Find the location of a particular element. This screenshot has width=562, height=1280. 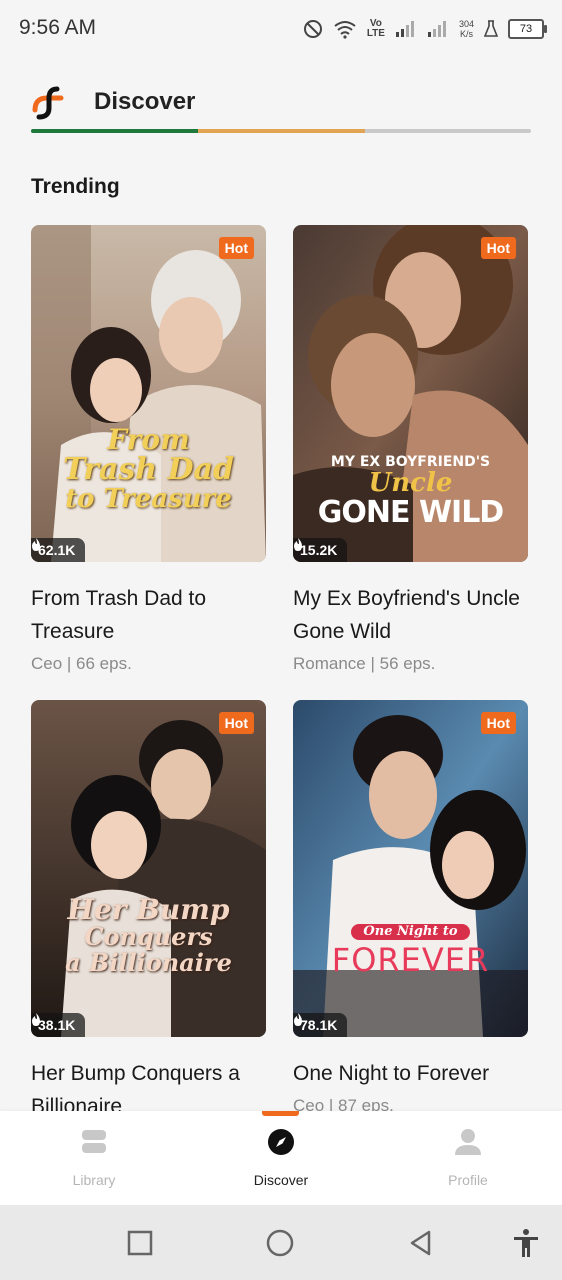

drama-meta: Ceo | 66 eps. is located at coordinates (81, 663).